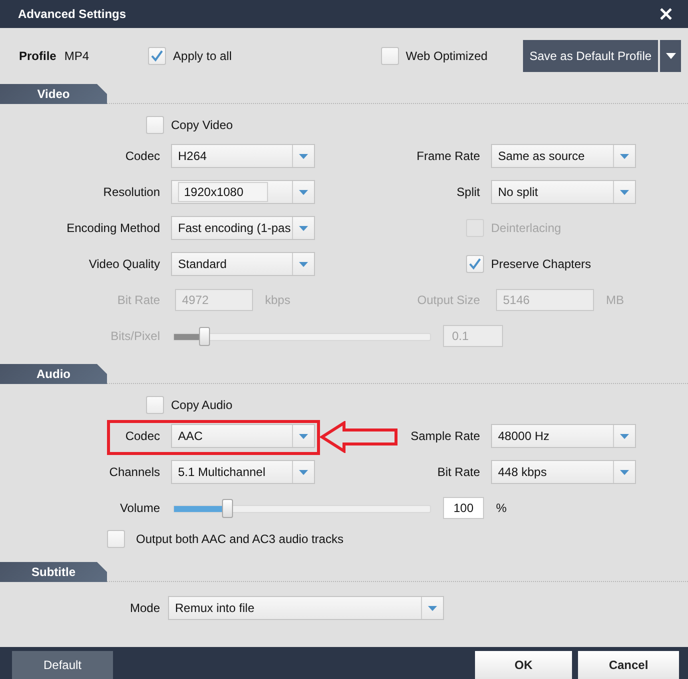 This screenshot has width=688, height=679. I want to click on field-label: Channels, so click(134, 472).